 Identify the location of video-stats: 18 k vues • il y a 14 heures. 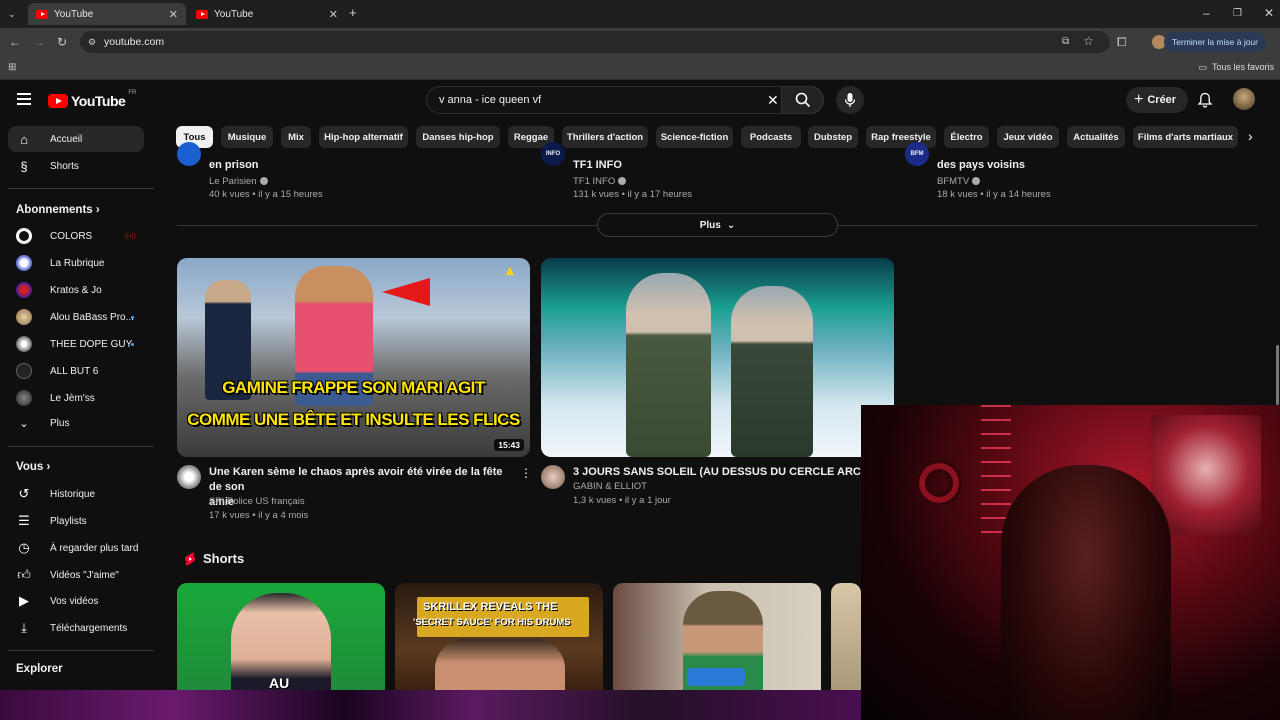
(994, 194).